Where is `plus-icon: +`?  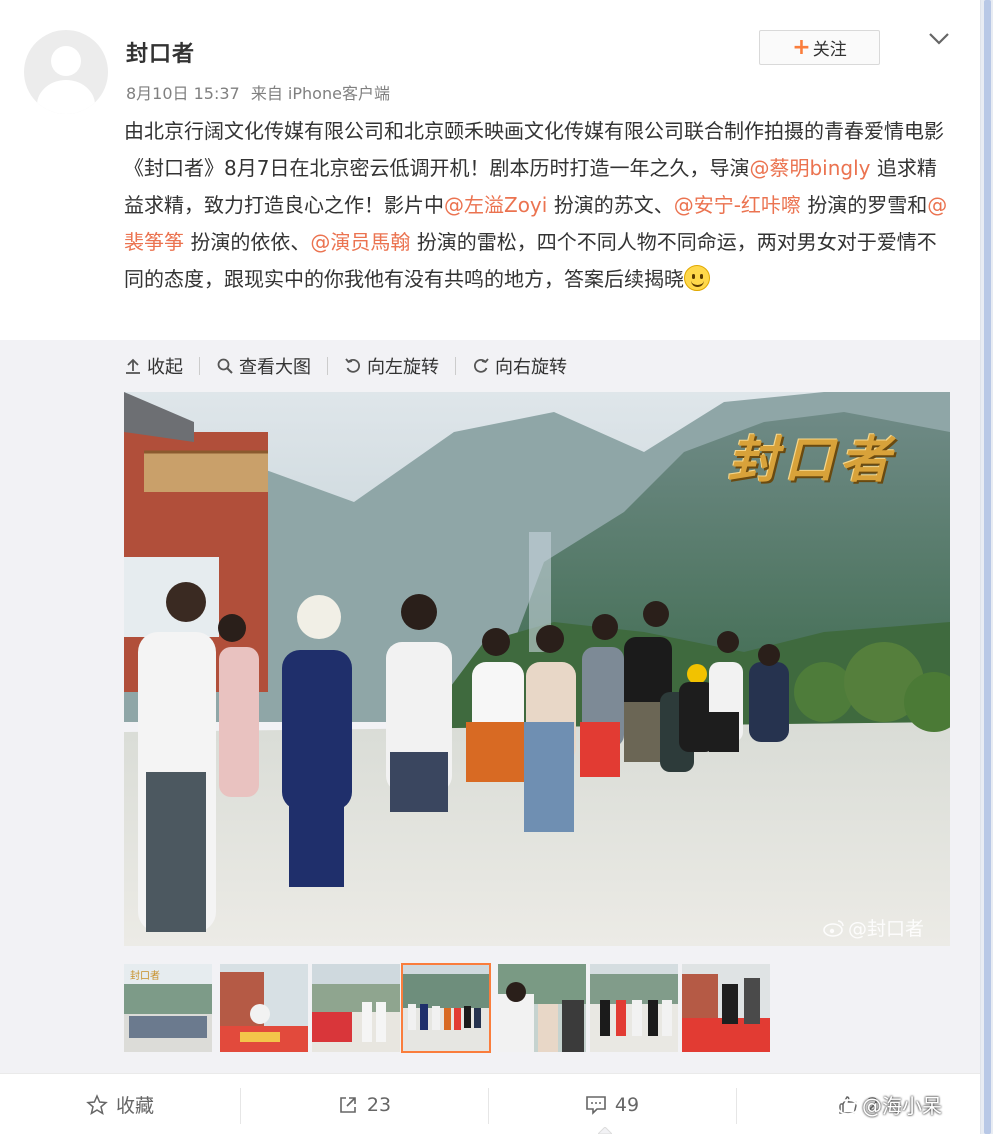 plus-icon: + is located at coordinates (801, 47).